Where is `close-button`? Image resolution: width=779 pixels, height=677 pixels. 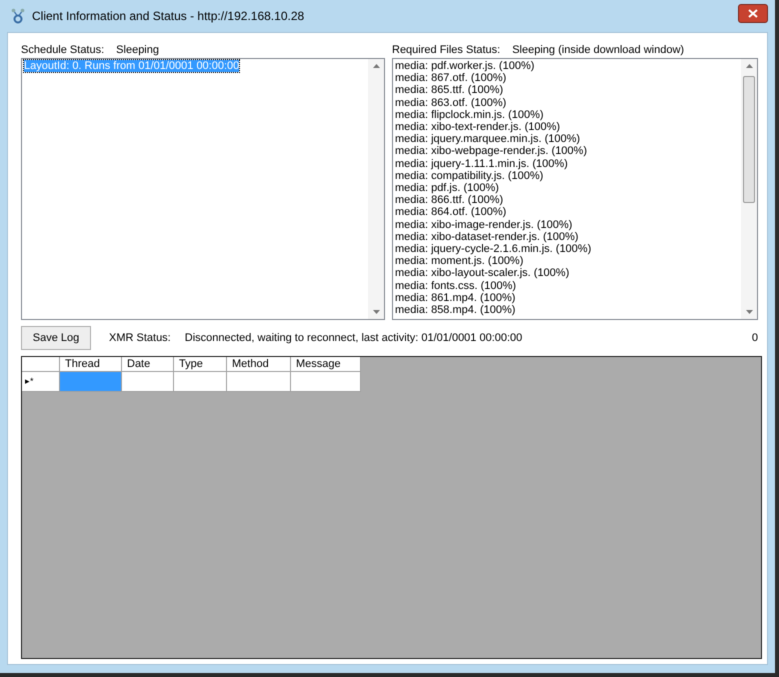
close-button is located at coordinates (753, 13).